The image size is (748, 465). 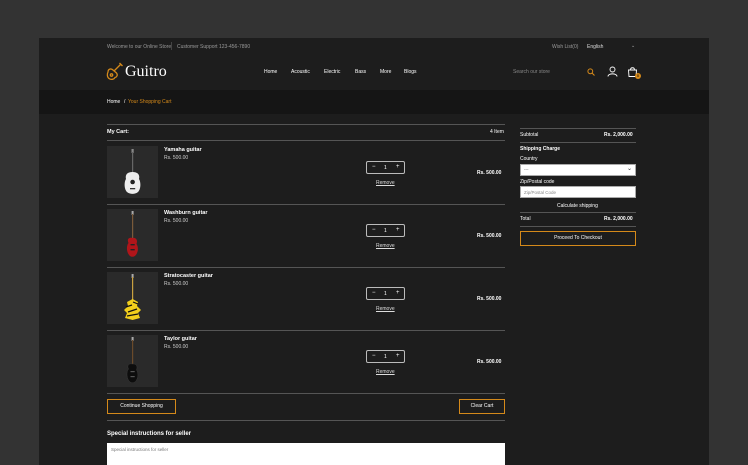 I want to click on country-select-value: ---, so click(x=526, y=169).